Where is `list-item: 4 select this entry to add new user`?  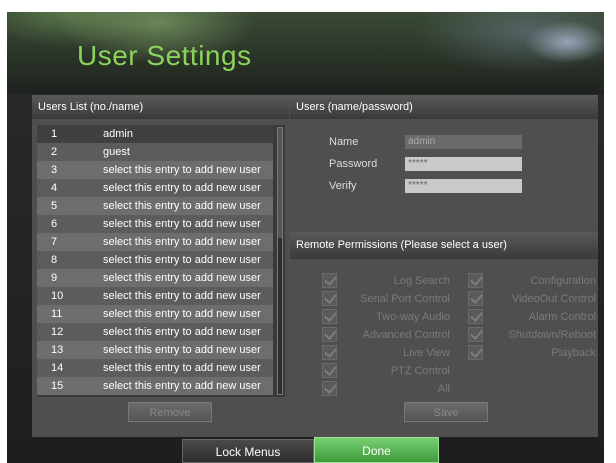 list-item: 4 select this entry to add new user is located at coordinates (155, 188).